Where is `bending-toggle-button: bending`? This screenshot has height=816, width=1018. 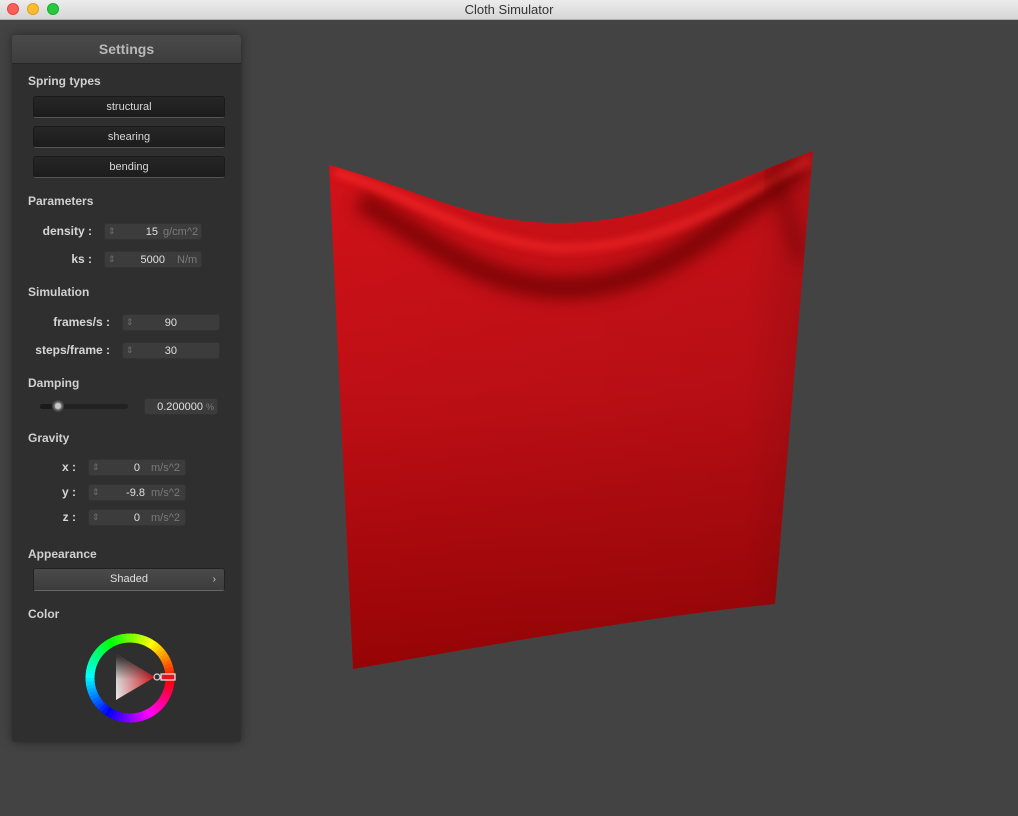
bending-toggle-button: bending is located at coordinates (129, 167).